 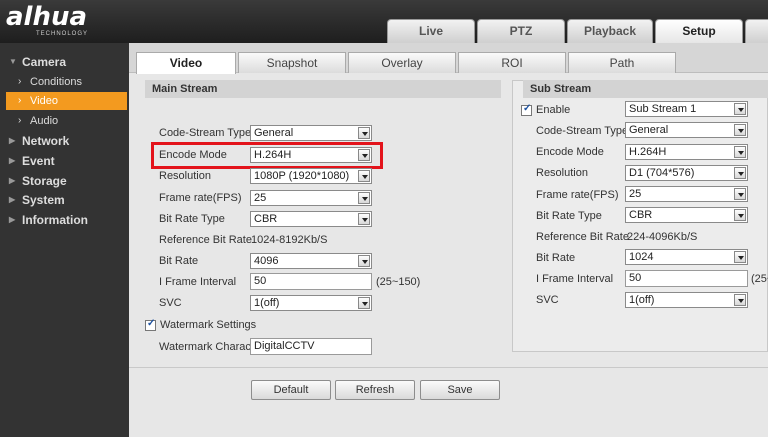 I want to click on sub-frame-rate-label: Frame rate(FPS), so click(x=577, y=195).